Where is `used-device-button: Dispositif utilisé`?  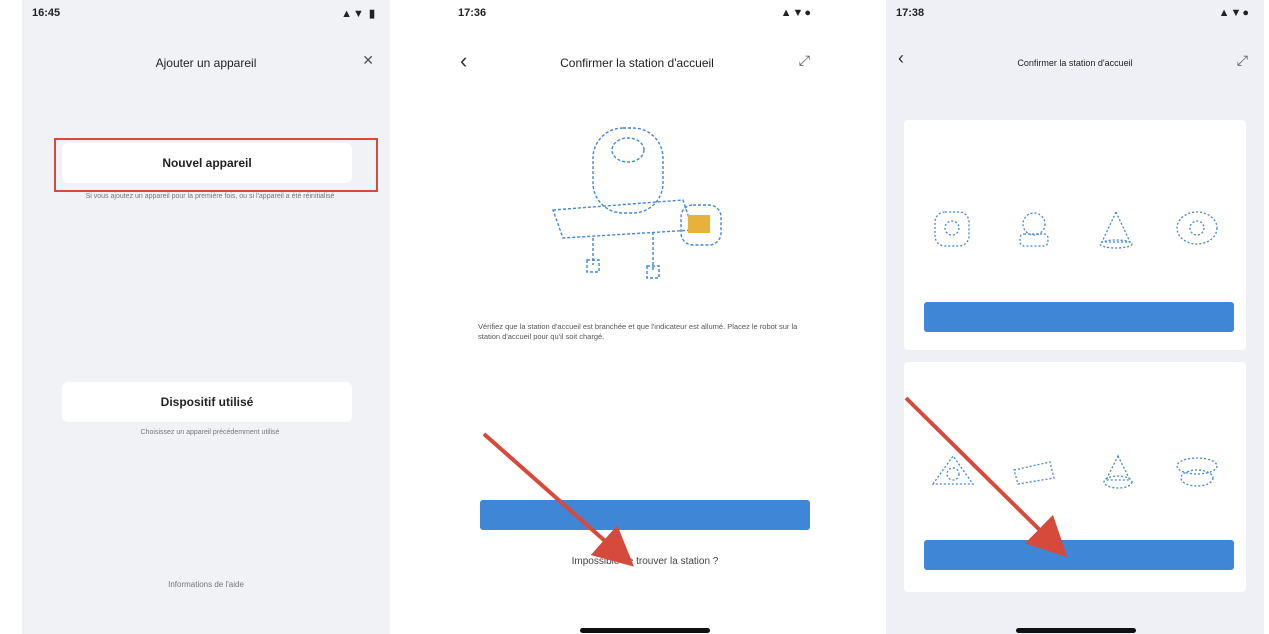
used-device-button: Dispositif utilisé is located at coordinates (207, 402).